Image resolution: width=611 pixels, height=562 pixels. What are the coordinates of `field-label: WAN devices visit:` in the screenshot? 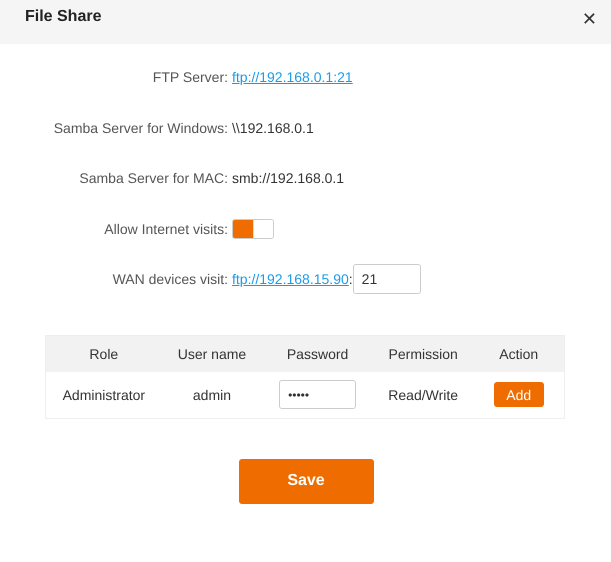 It's located at (170, 279).